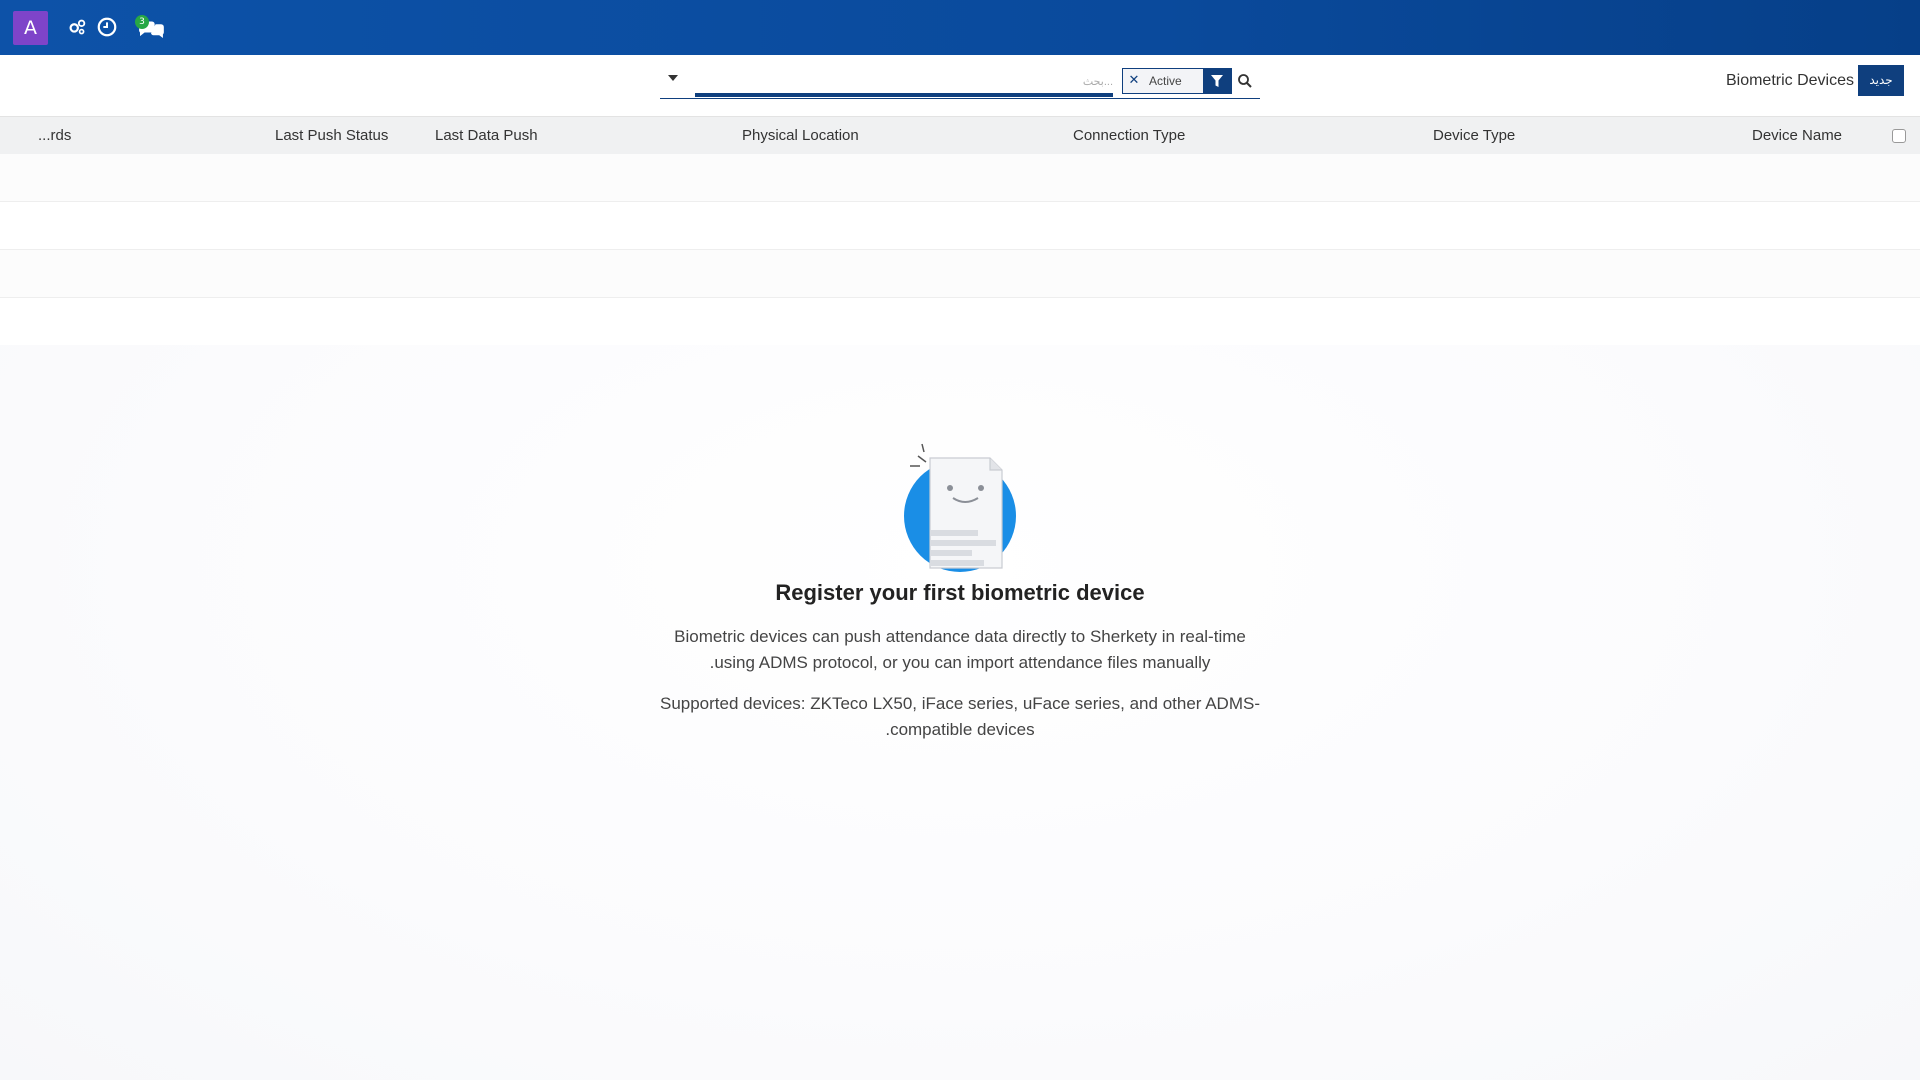 The image size is (1920, 1080). I want to click on column-last-push-status: Last Push Status, so click(331, 135).